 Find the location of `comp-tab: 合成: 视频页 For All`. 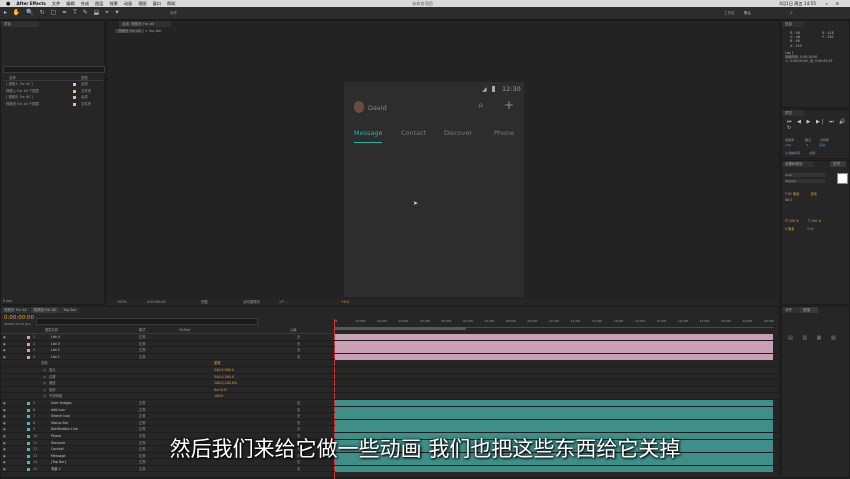

comp-tab: 合成: 视频页 For All is located at coordinates (145, 24).